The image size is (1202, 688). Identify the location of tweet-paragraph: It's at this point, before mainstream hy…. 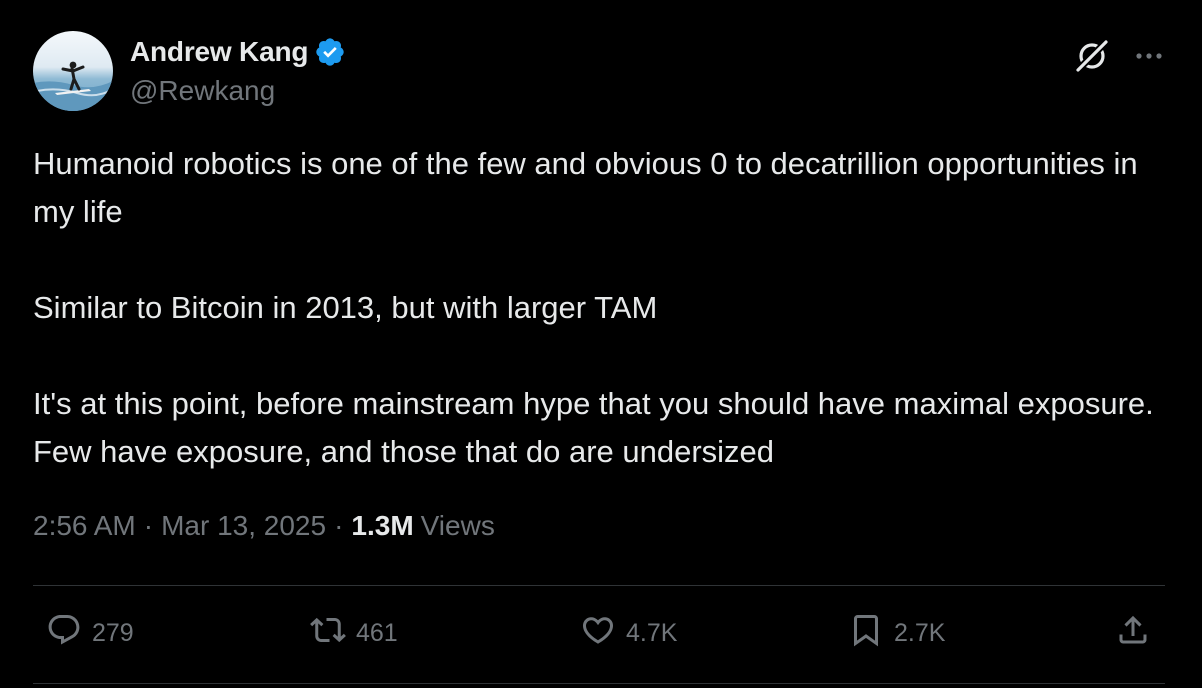
(593, 427).